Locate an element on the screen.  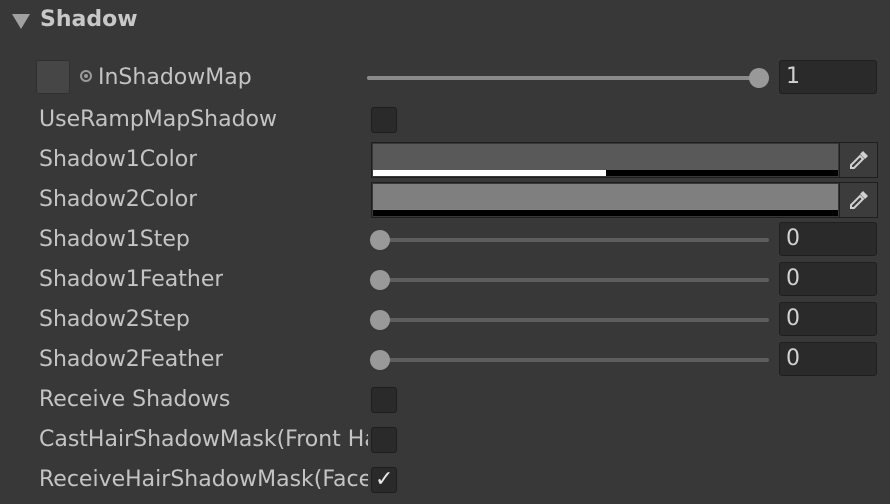
in-shadow-map-row: InShadowMap 1 is located at coordinates (445, 78).